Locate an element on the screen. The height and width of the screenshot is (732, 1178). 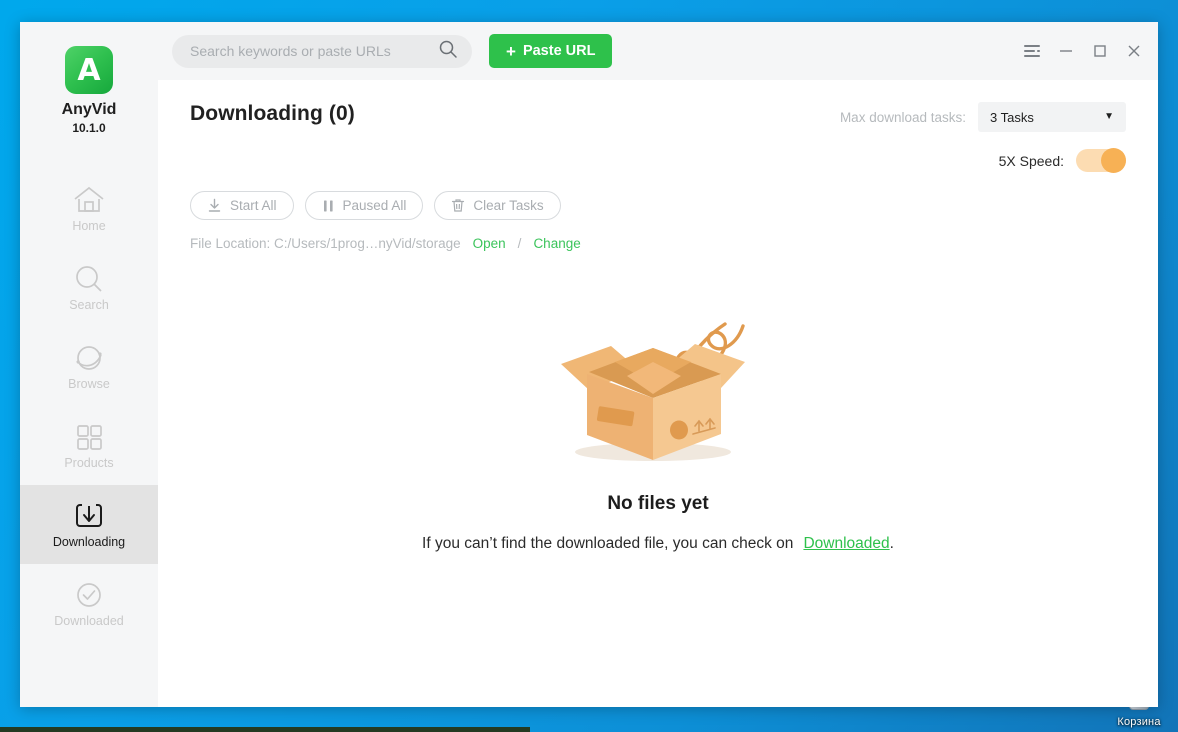
speed-toggle is located at coordinates (1101, 160).